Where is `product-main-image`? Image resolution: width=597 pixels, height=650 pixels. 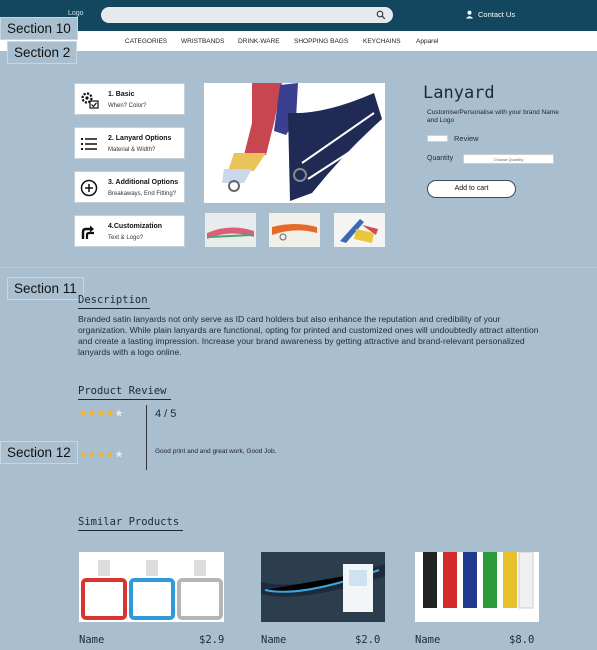 product-main-image is located at coordinates (294, 143).